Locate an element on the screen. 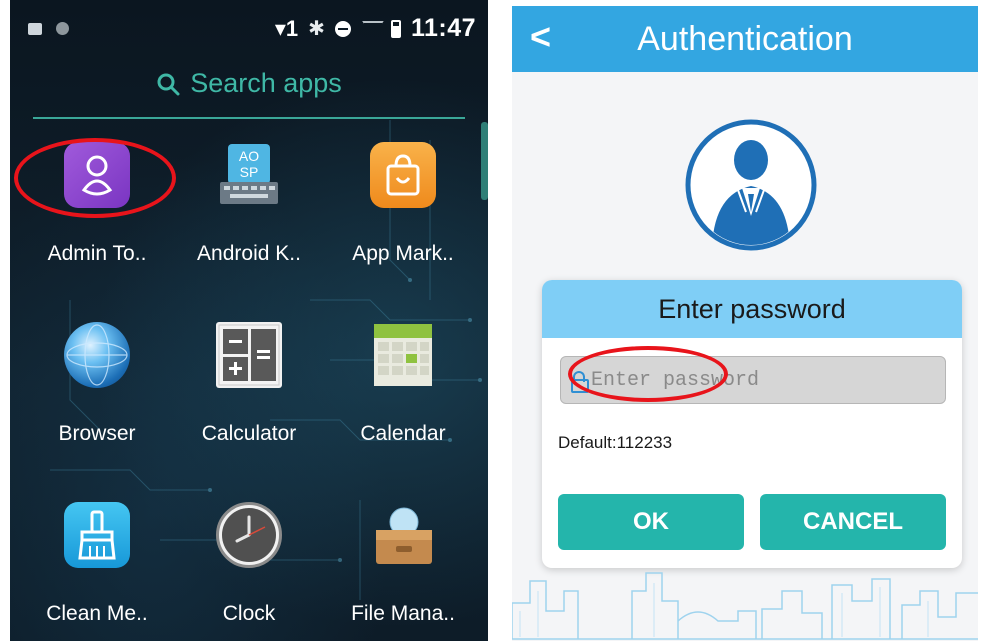 Image resolution: width=983 pixels, height=641 pixels. app-label: File Mana.. is located at coordinates (403, 613).